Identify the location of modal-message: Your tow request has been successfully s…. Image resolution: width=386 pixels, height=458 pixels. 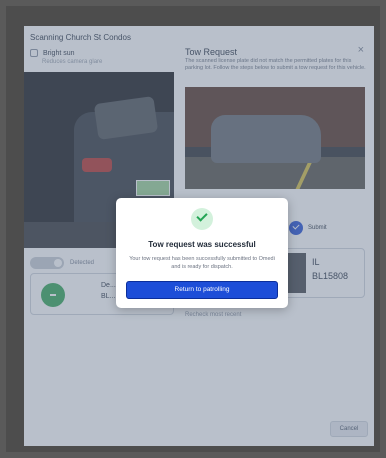
(202, 263).